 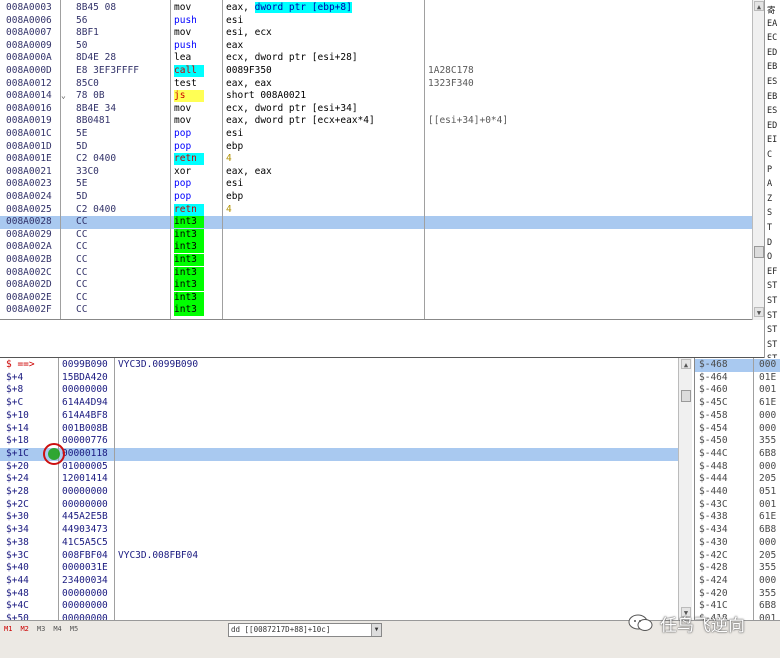 What do you see at coordinates (376, 184) in the screenshot?
I see `disasm-row: 008A0023 5E pop esi` at bounding box center [376, 184].